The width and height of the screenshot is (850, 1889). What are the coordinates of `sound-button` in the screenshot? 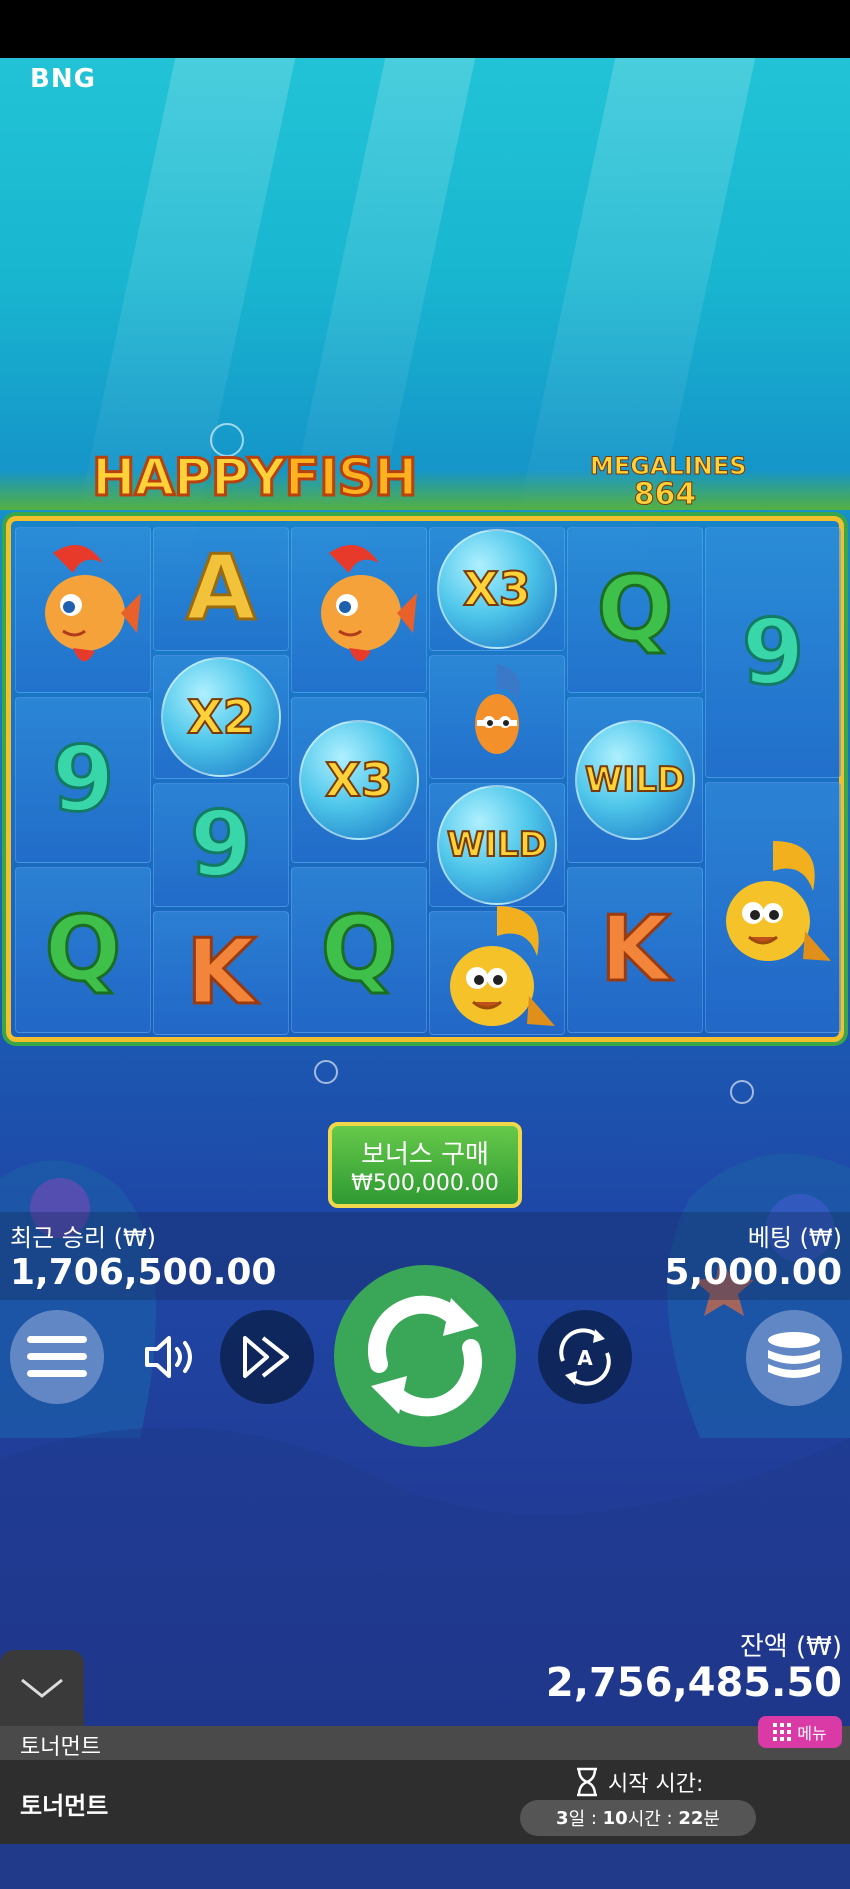 It's located at (171, 1357).